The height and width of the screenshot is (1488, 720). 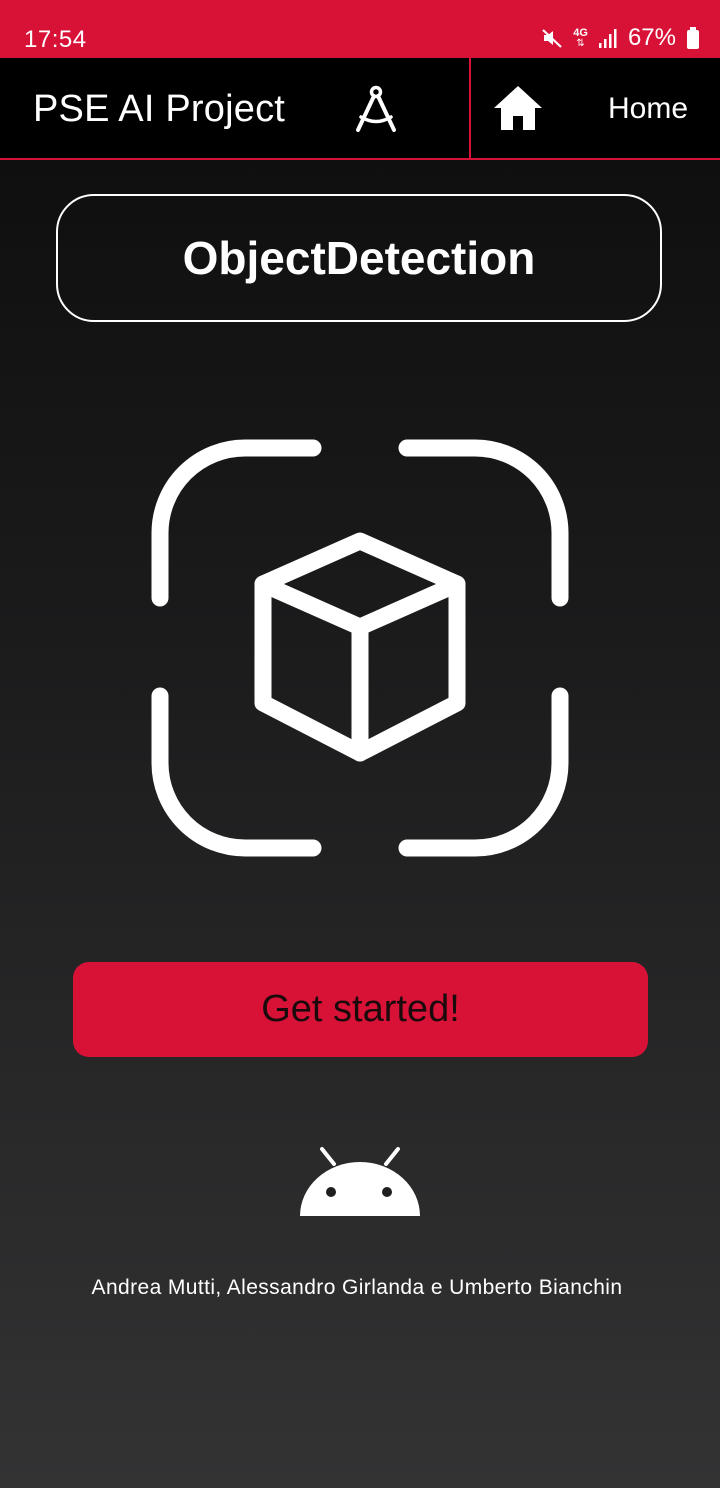 I want to click on signal-icon, so click(x=607, y=38).